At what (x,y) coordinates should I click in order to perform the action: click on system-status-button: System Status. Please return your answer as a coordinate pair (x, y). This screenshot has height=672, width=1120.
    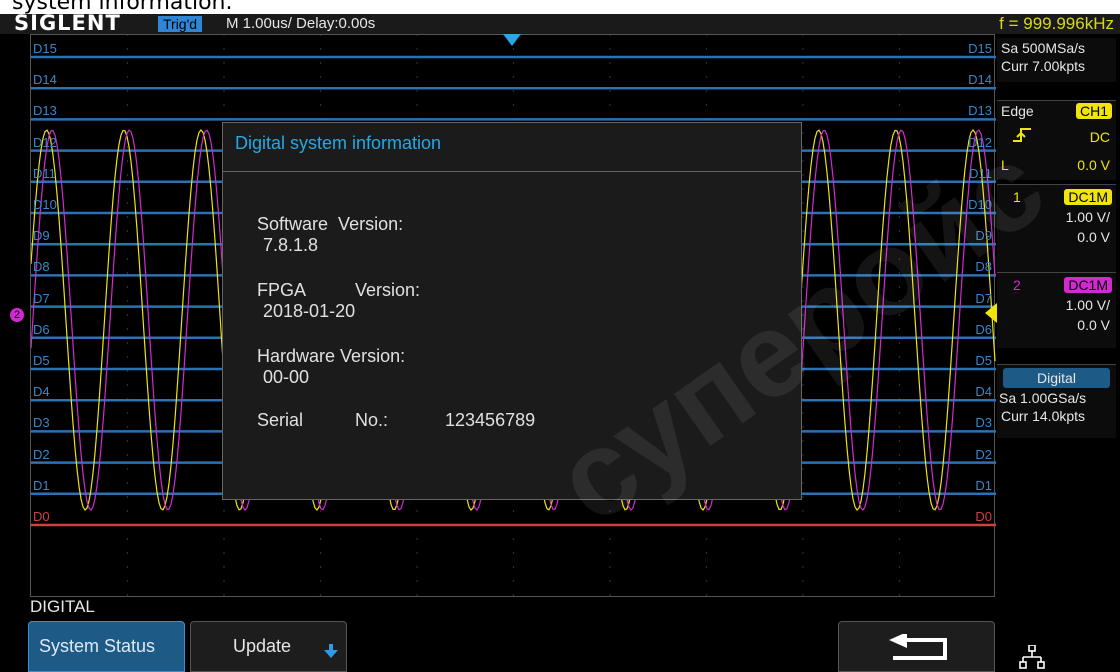
    Looking at the image, I should click on (106, 646).